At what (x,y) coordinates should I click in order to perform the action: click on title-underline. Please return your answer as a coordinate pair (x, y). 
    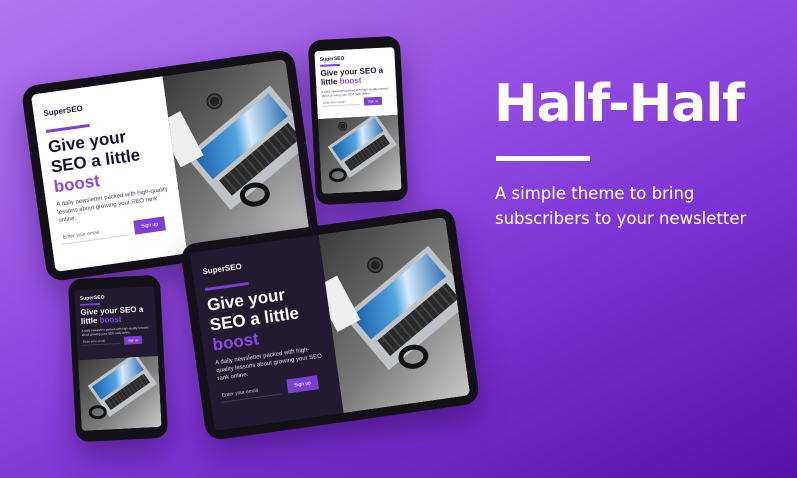
    Looking at the image, I should click on (543, 158).